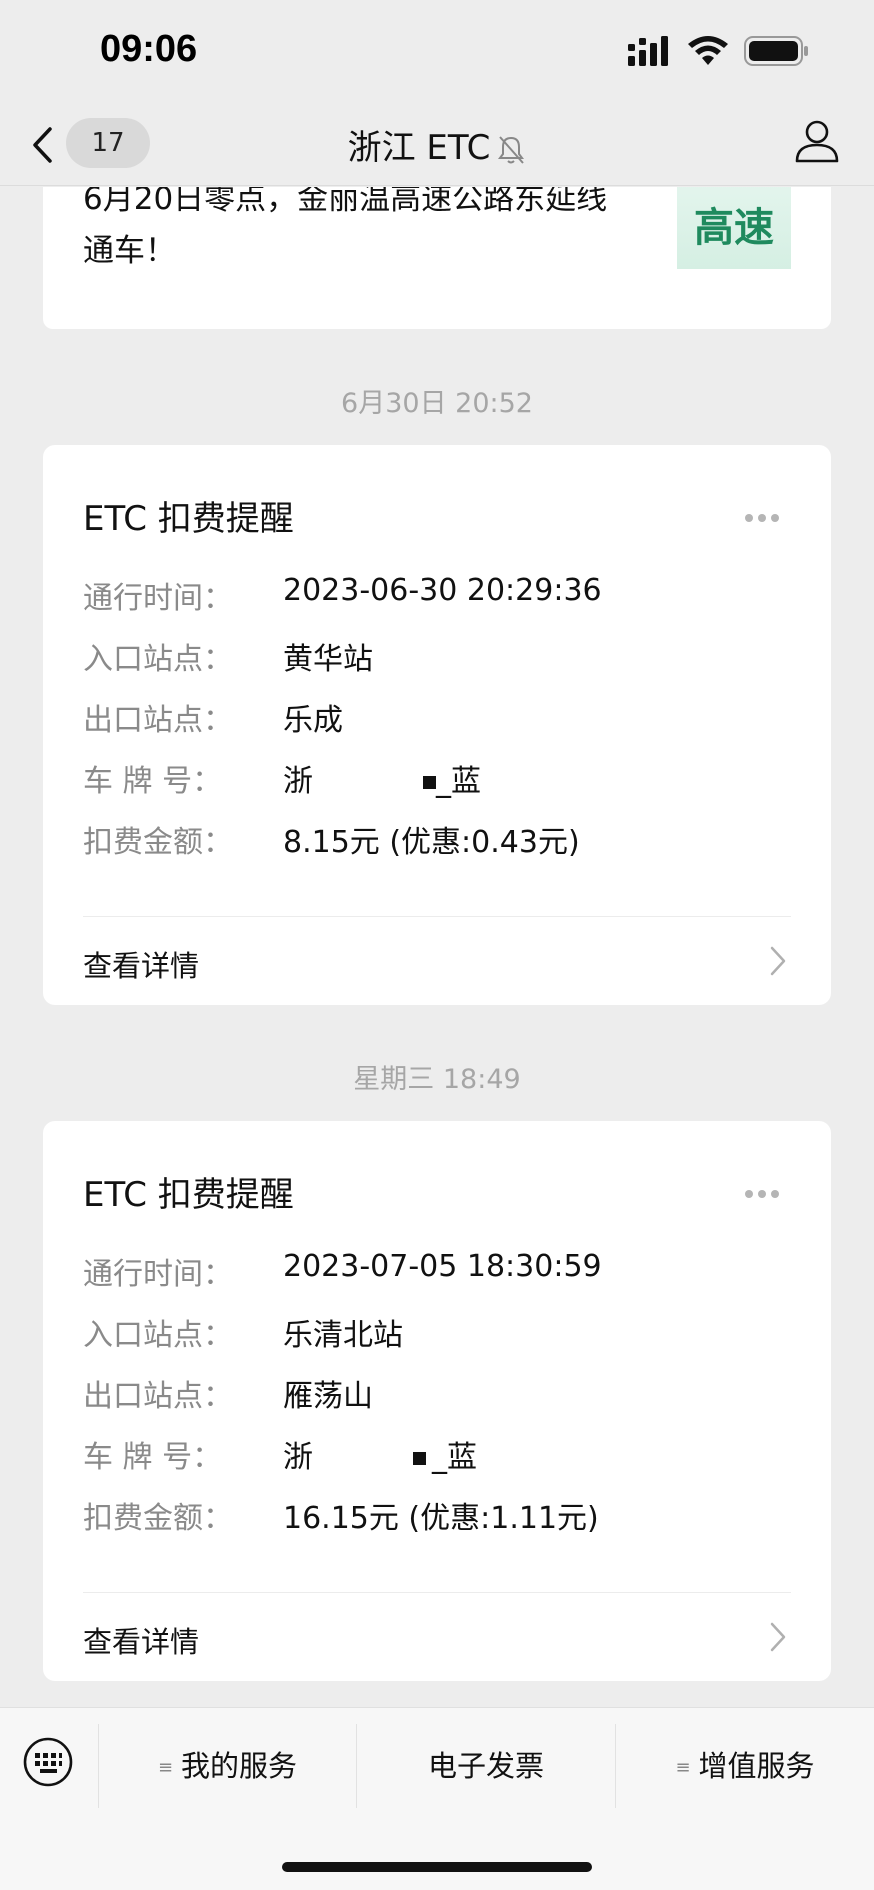 This screenshot has width=874, height=1890. I want to click on article-title: 6月20日零点，金丽温高速公路东延线通车！, so click(345, 228).